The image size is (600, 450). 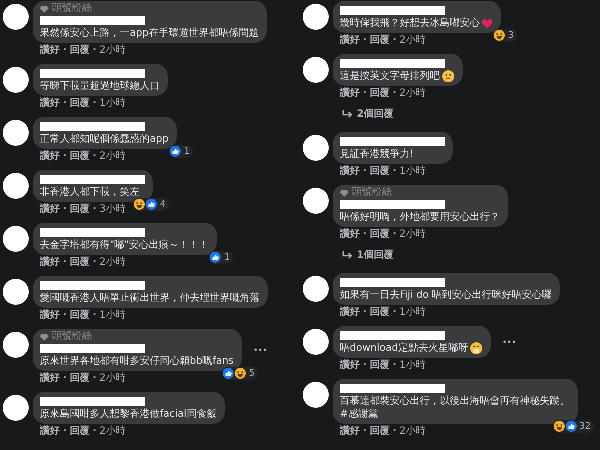 What do you see at coordinates (137, 361) in the screenshot?
I see `comment-text: 原來世界各地都有咁多安仔同心穎bb嘅fans` at bounding box center [137, 361].